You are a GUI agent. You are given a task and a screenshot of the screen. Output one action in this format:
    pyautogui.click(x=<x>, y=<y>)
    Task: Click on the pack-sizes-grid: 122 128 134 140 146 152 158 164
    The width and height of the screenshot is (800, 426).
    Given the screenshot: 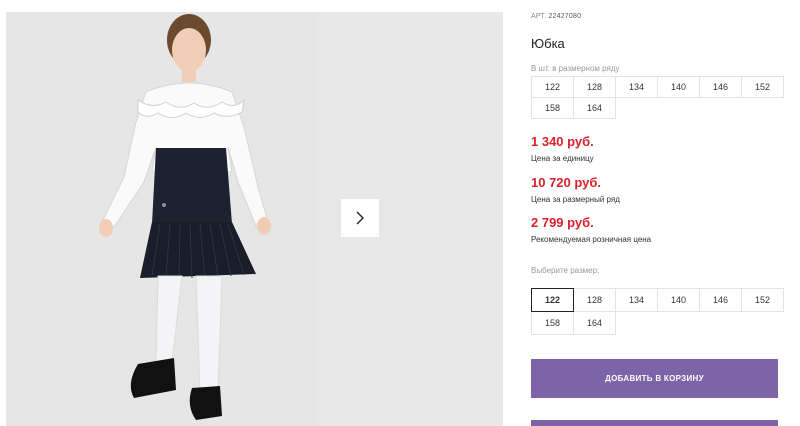 What is the action you would take?
    pyautogui.click(x=657, y=97)
    